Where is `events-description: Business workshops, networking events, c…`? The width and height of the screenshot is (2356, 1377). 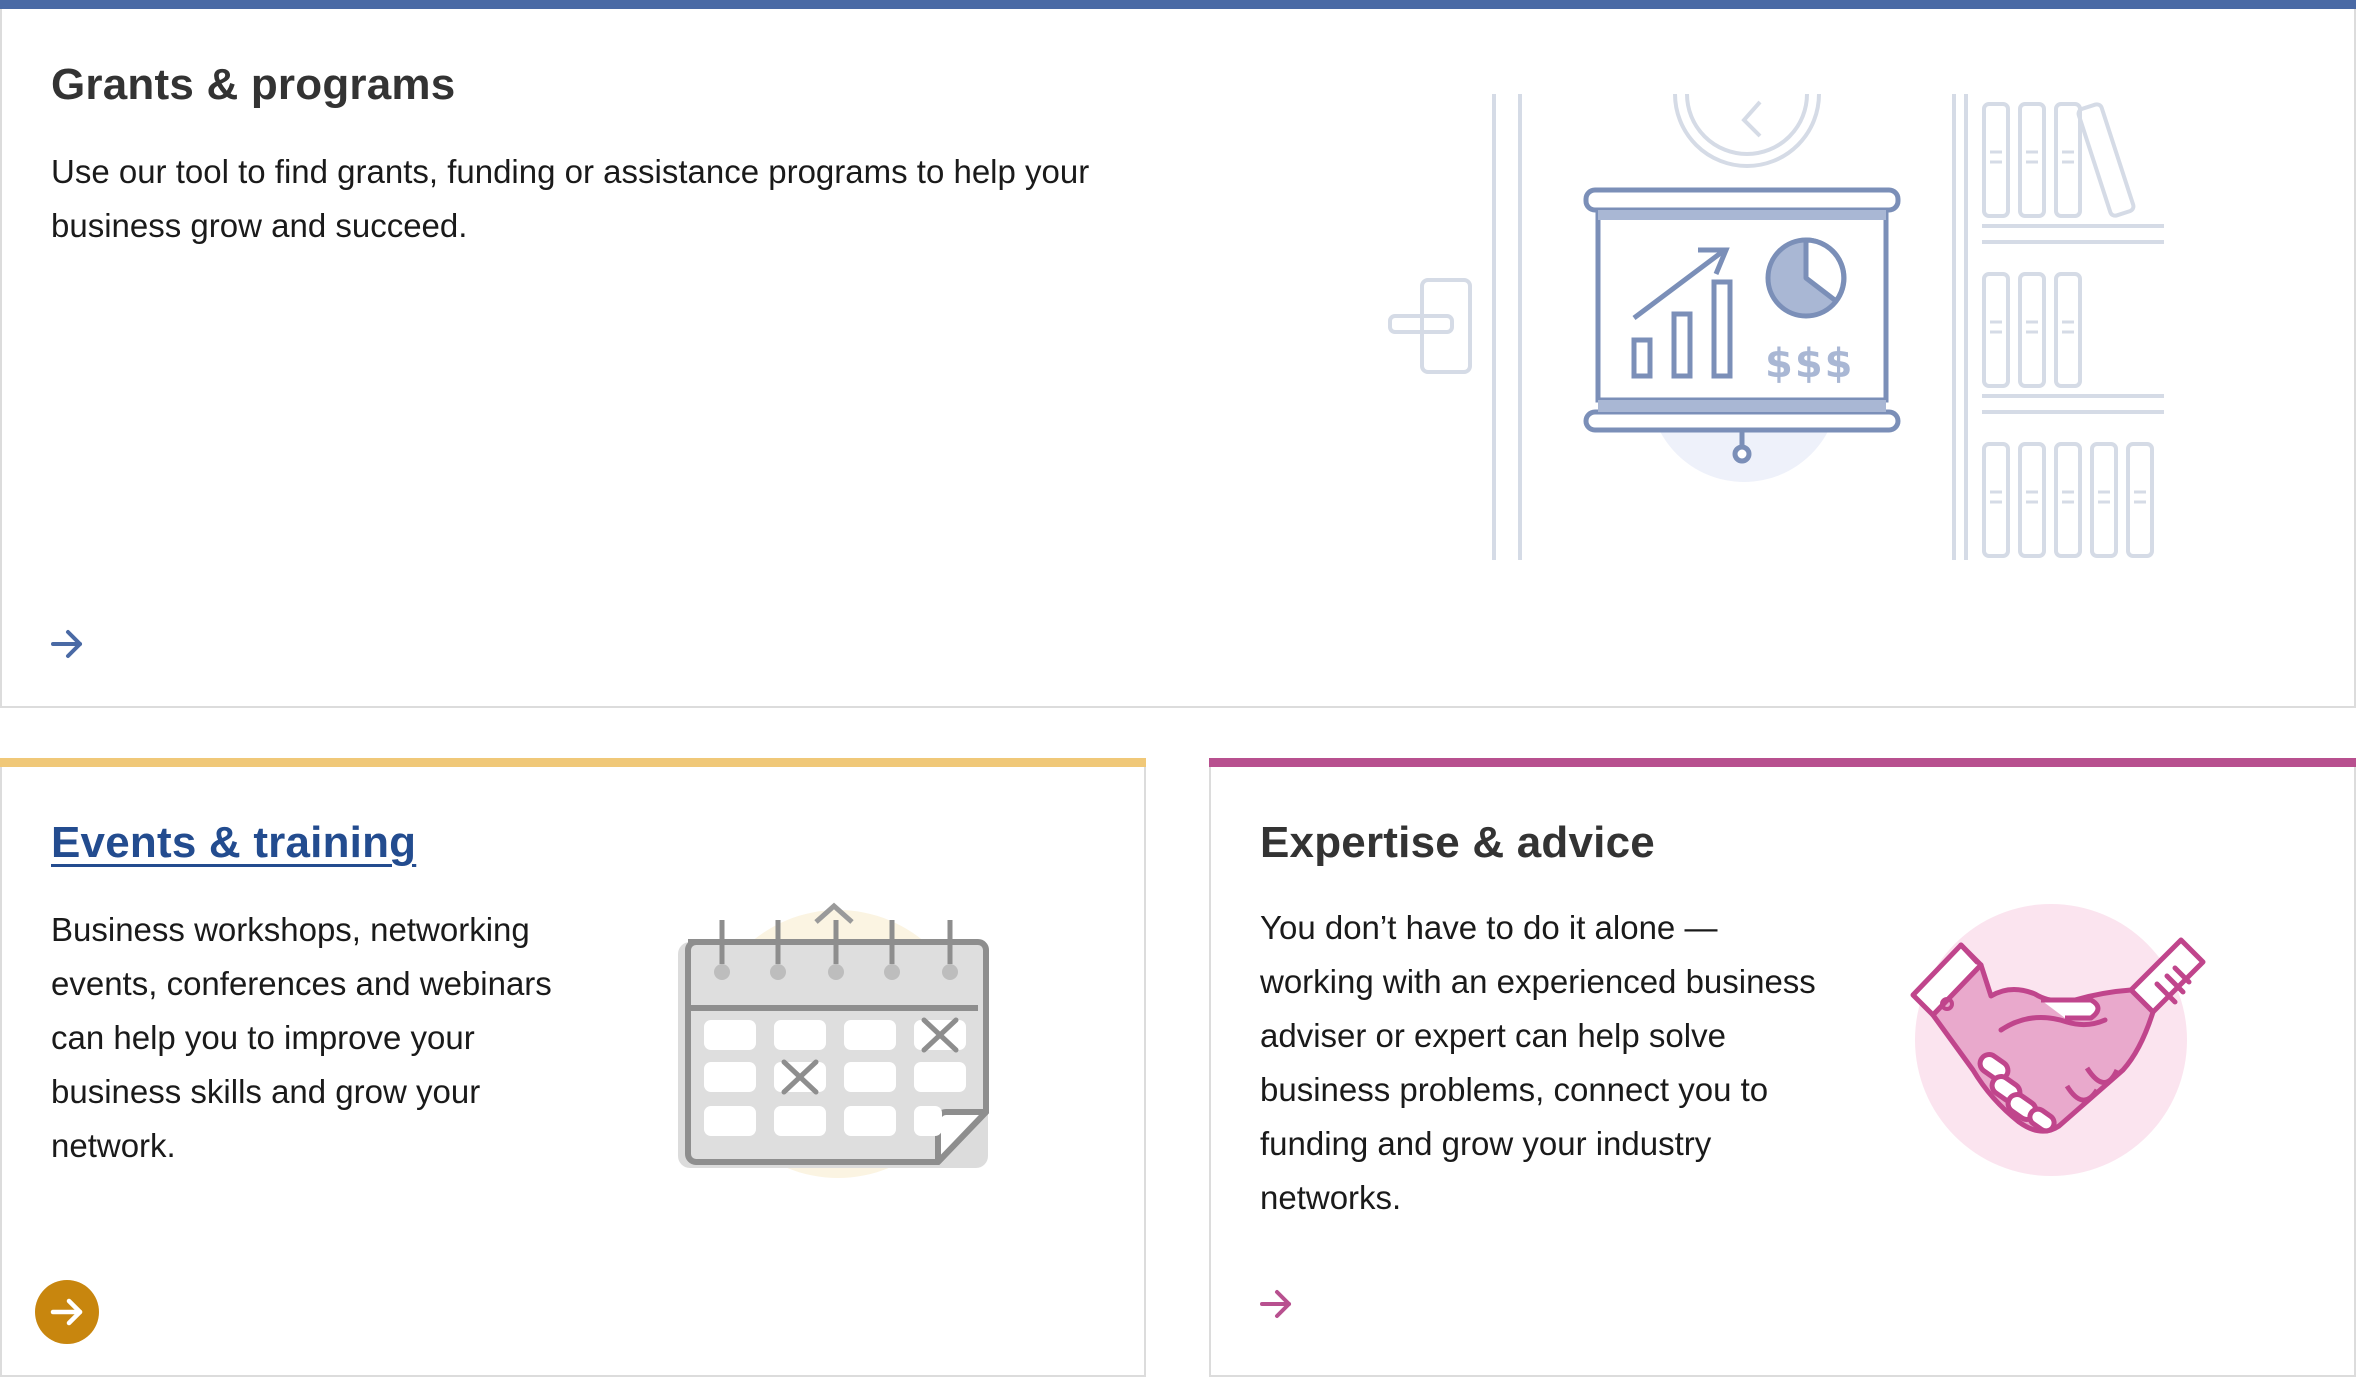 events-description: Business workshops, networking events, c… is located at coordinates (301, 1037).